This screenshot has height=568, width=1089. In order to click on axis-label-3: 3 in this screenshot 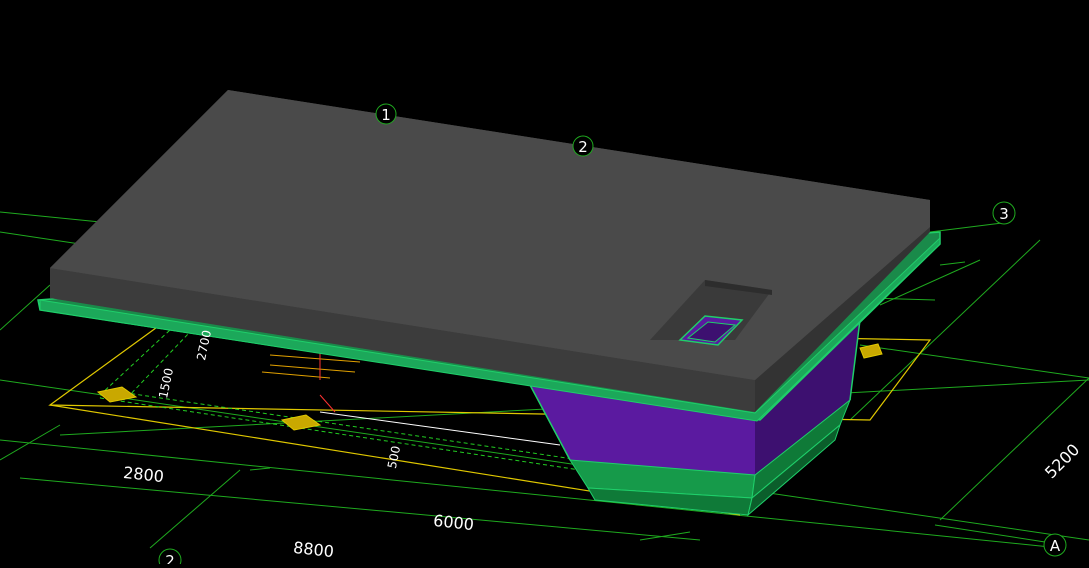, I will do `click(1004, 214)`.